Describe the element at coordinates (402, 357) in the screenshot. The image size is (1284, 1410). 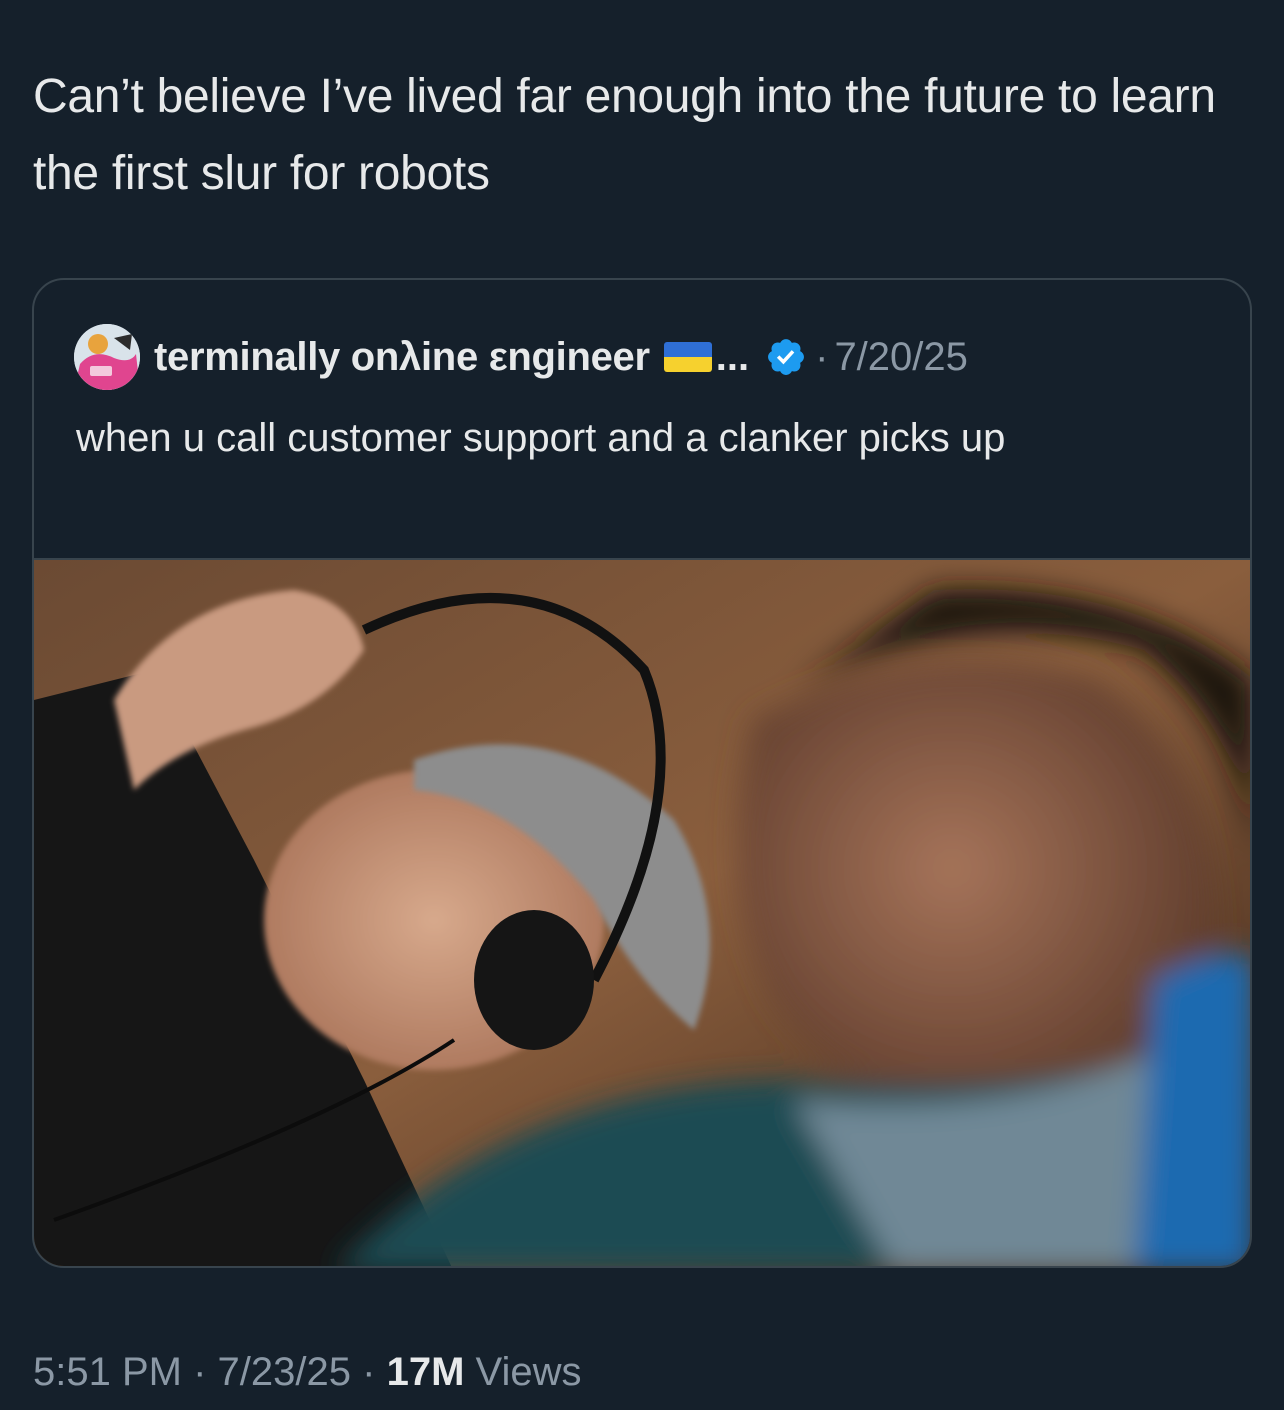
I see `author-name: terminally onλine εngineer` at that location.